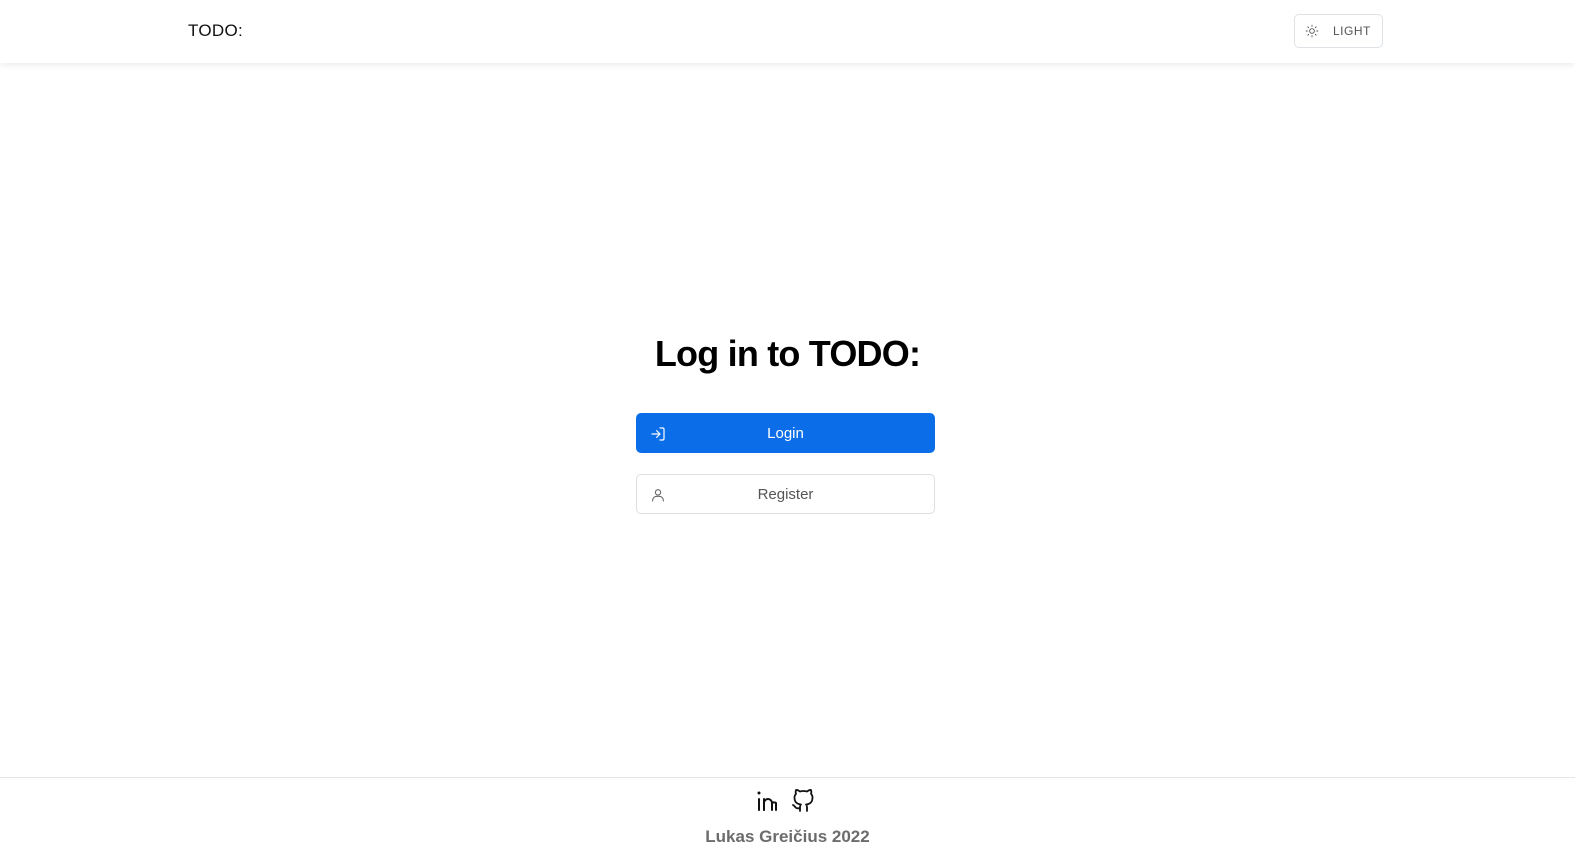 This screenshot has width=1575, height=860. I want to click on user-icon, so click(658, 495).